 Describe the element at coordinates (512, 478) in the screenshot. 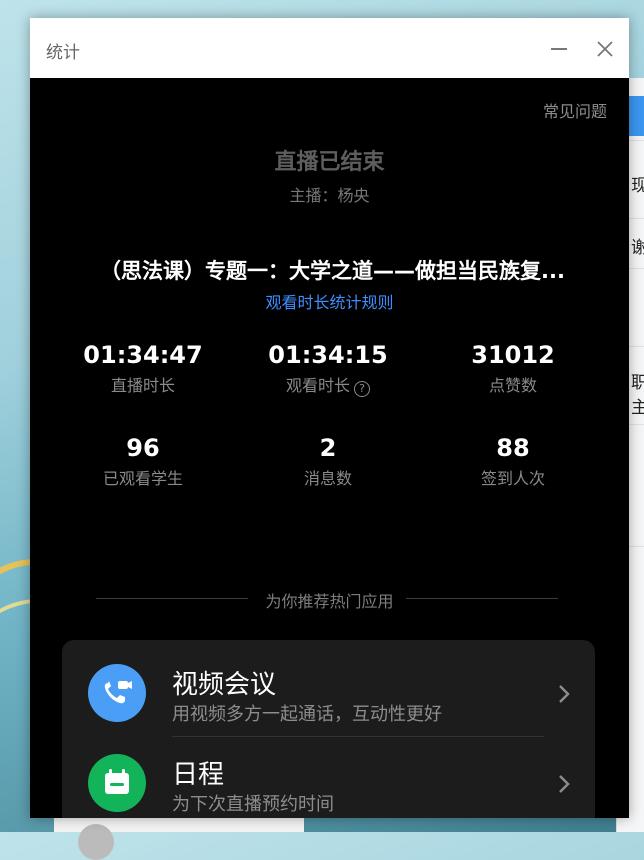

I see `stat-label: 签到人次` at that location.